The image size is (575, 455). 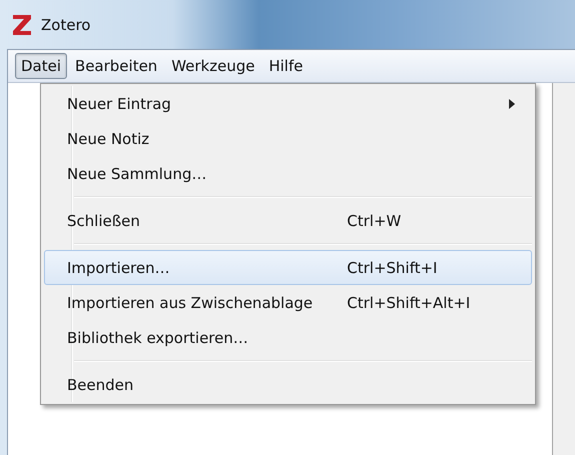 What do you see at coordinates (116, 66) in the screenshot?
I see `menu-bar-item: Bearbeiten` at bounding box center [116, 66].